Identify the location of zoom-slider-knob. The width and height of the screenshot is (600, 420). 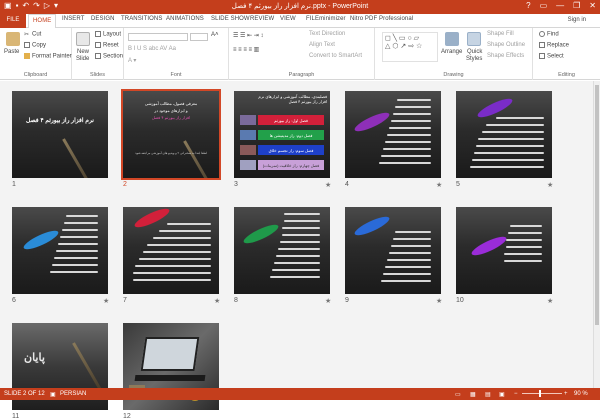
(540, 393).